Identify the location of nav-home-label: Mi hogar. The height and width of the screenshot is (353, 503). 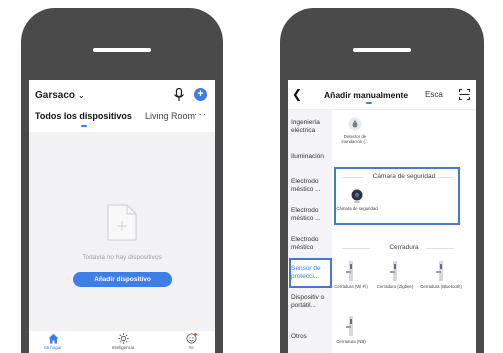
(53, 347).